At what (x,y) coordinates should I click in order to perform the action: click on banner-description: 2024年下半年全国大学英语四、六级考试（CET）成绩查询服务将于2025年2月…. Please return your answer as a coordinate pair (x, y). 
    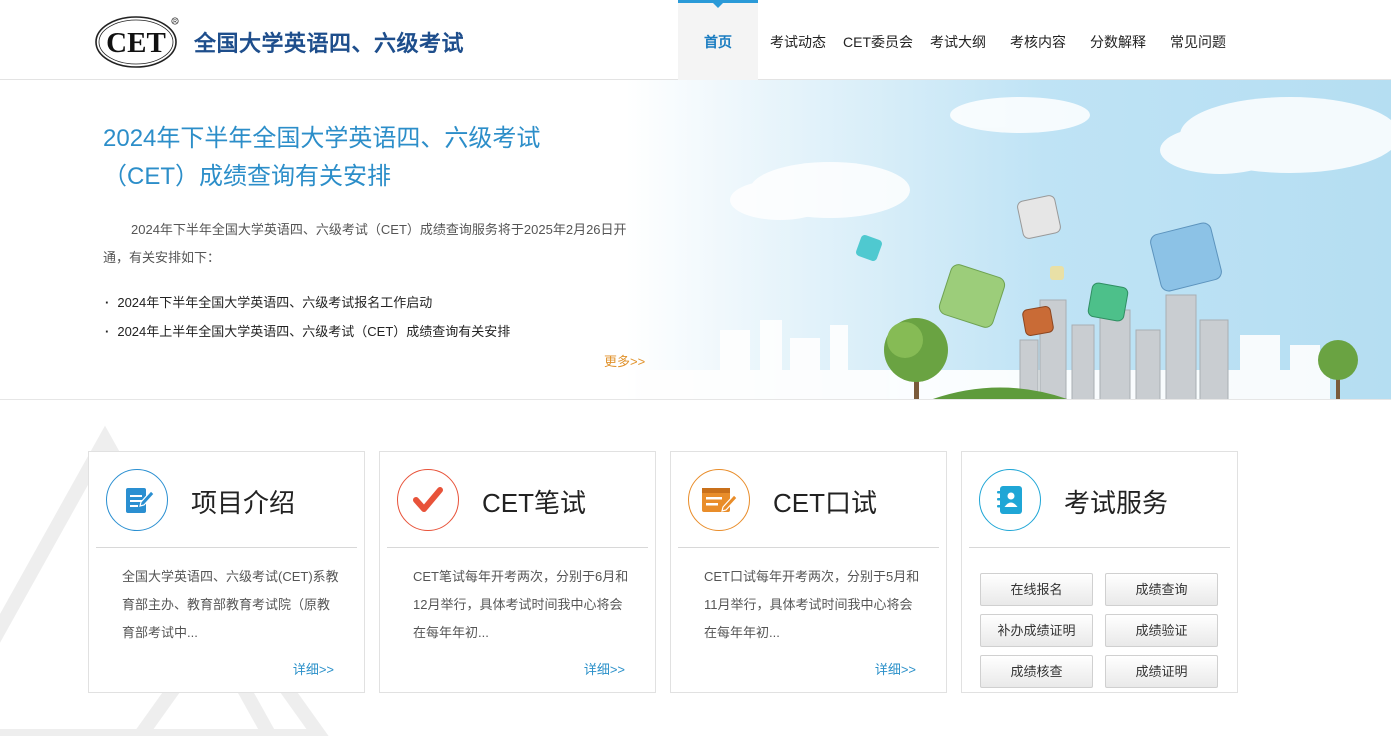
    Looking at the image, I should click on (365, 243).